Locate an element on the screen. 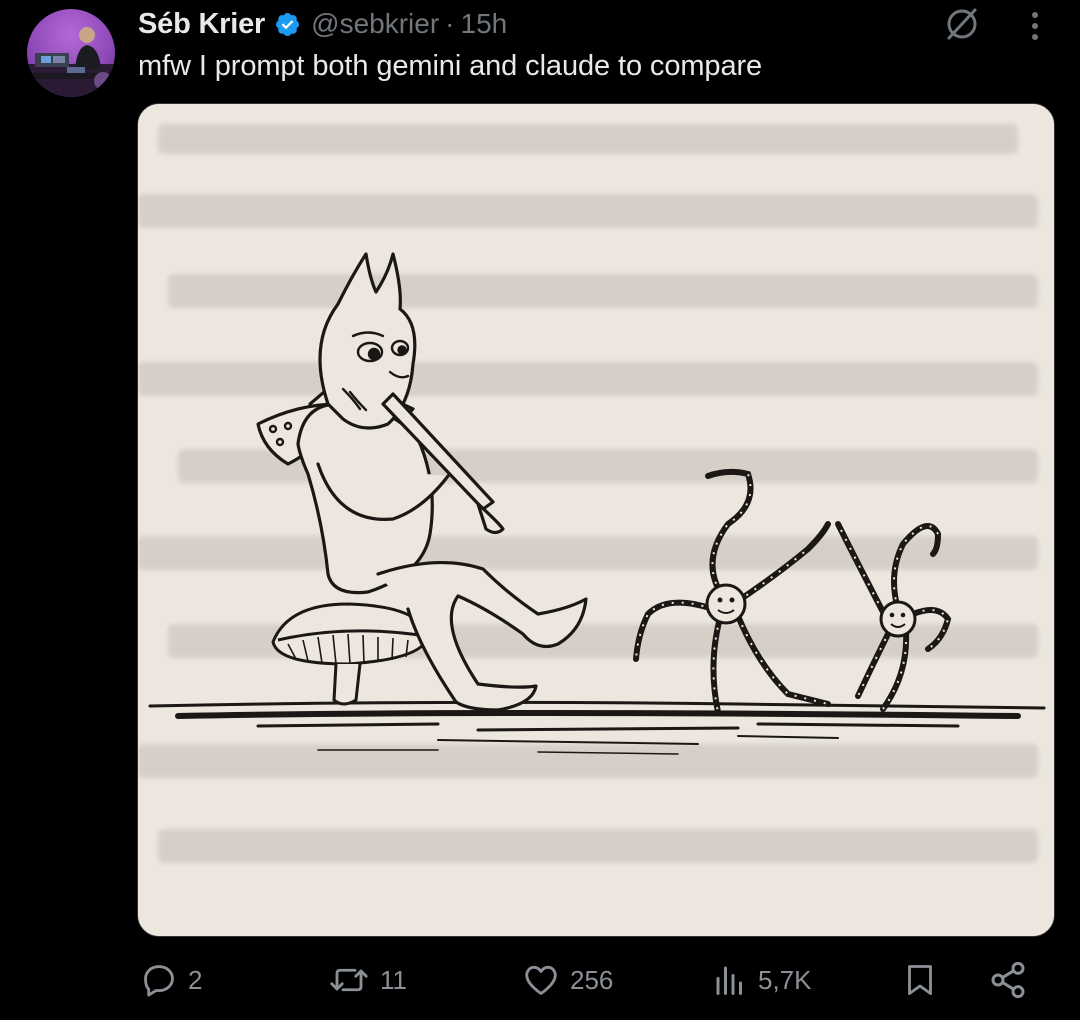  author-avatar is located at coordinates (71, 53).